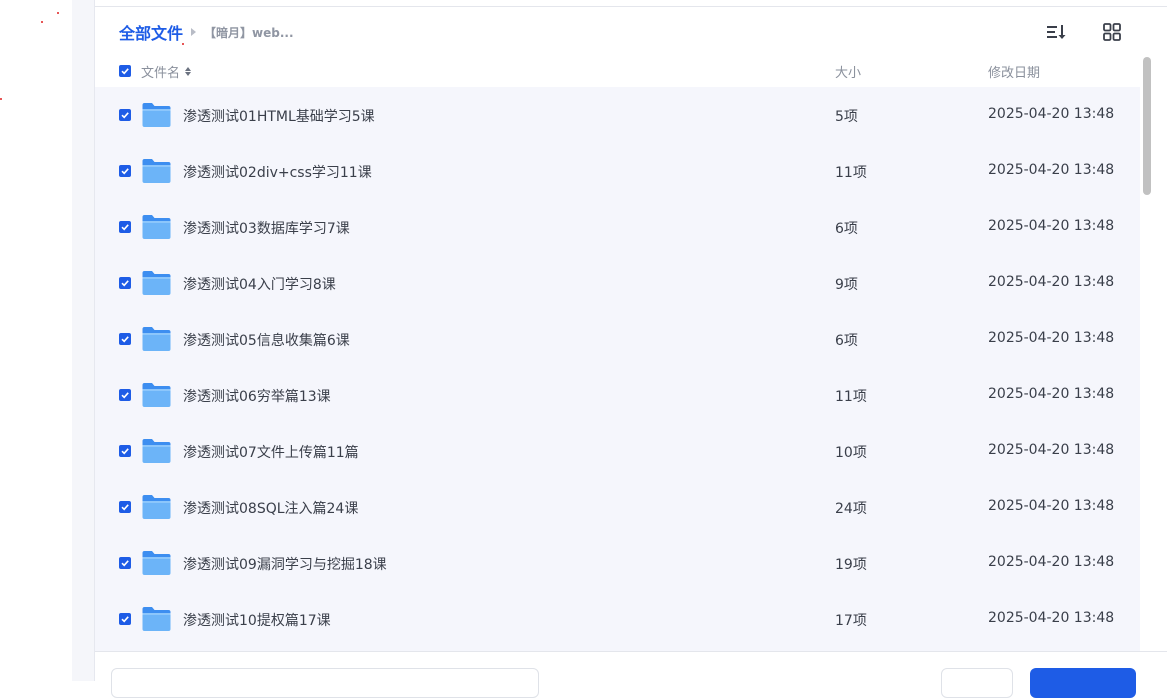 The image size is (1167, 698). Describe the element at coordinates (617, 115) in the screenshot. I see `file-row: 渗透测试01HTML基础学习5课 5项 2025-04-20 13:48` at that location.